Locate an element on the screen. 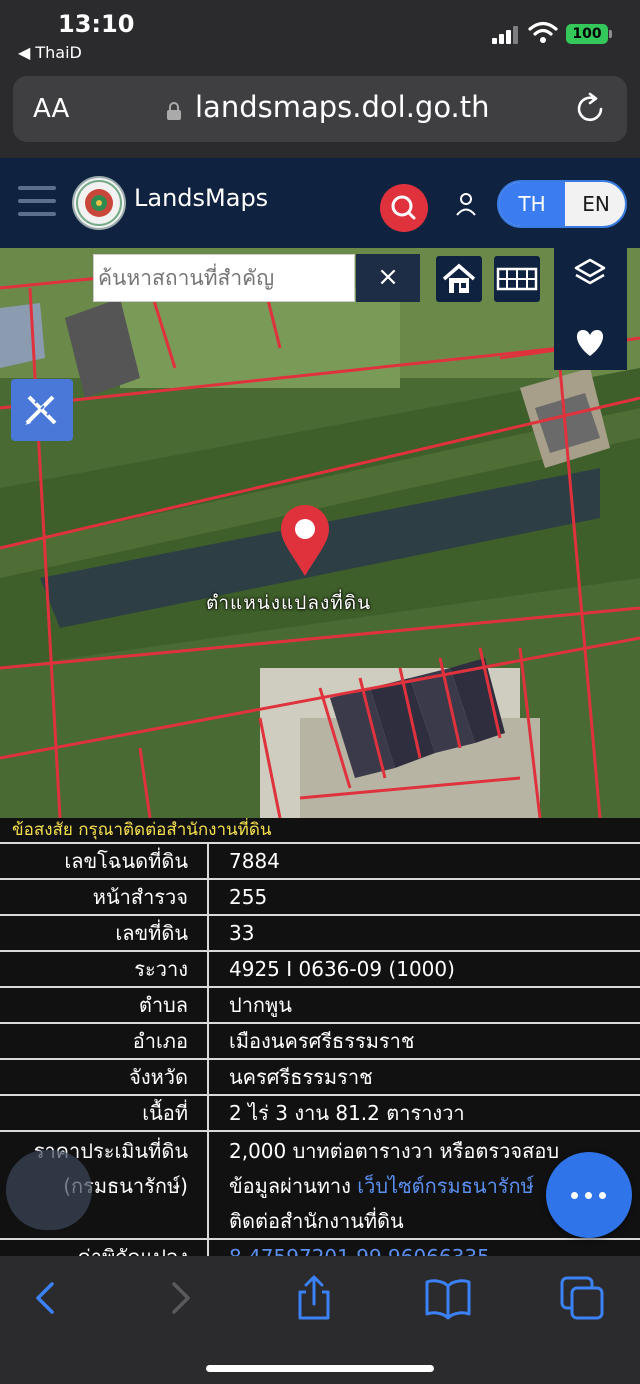 Image resolution: width=640 pixels, height=1384 pixels. row-label: หน้าสำรวจ is located at coordinates (140, 897).